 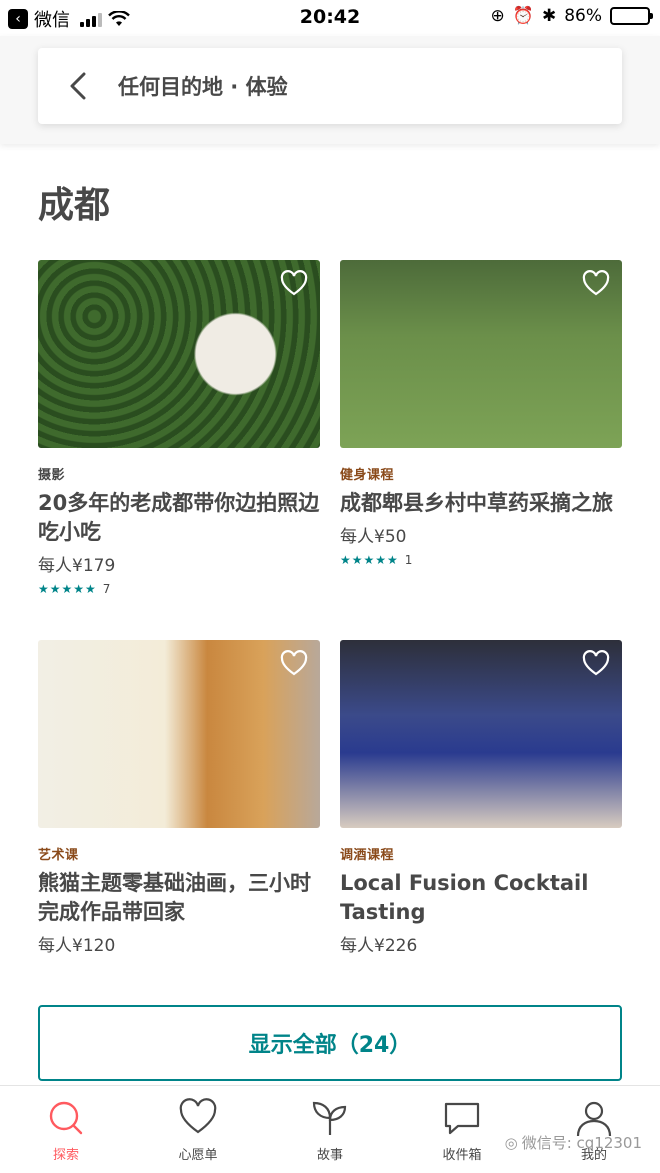 I want to click on review-count: 7, so click(x=106, y=589).